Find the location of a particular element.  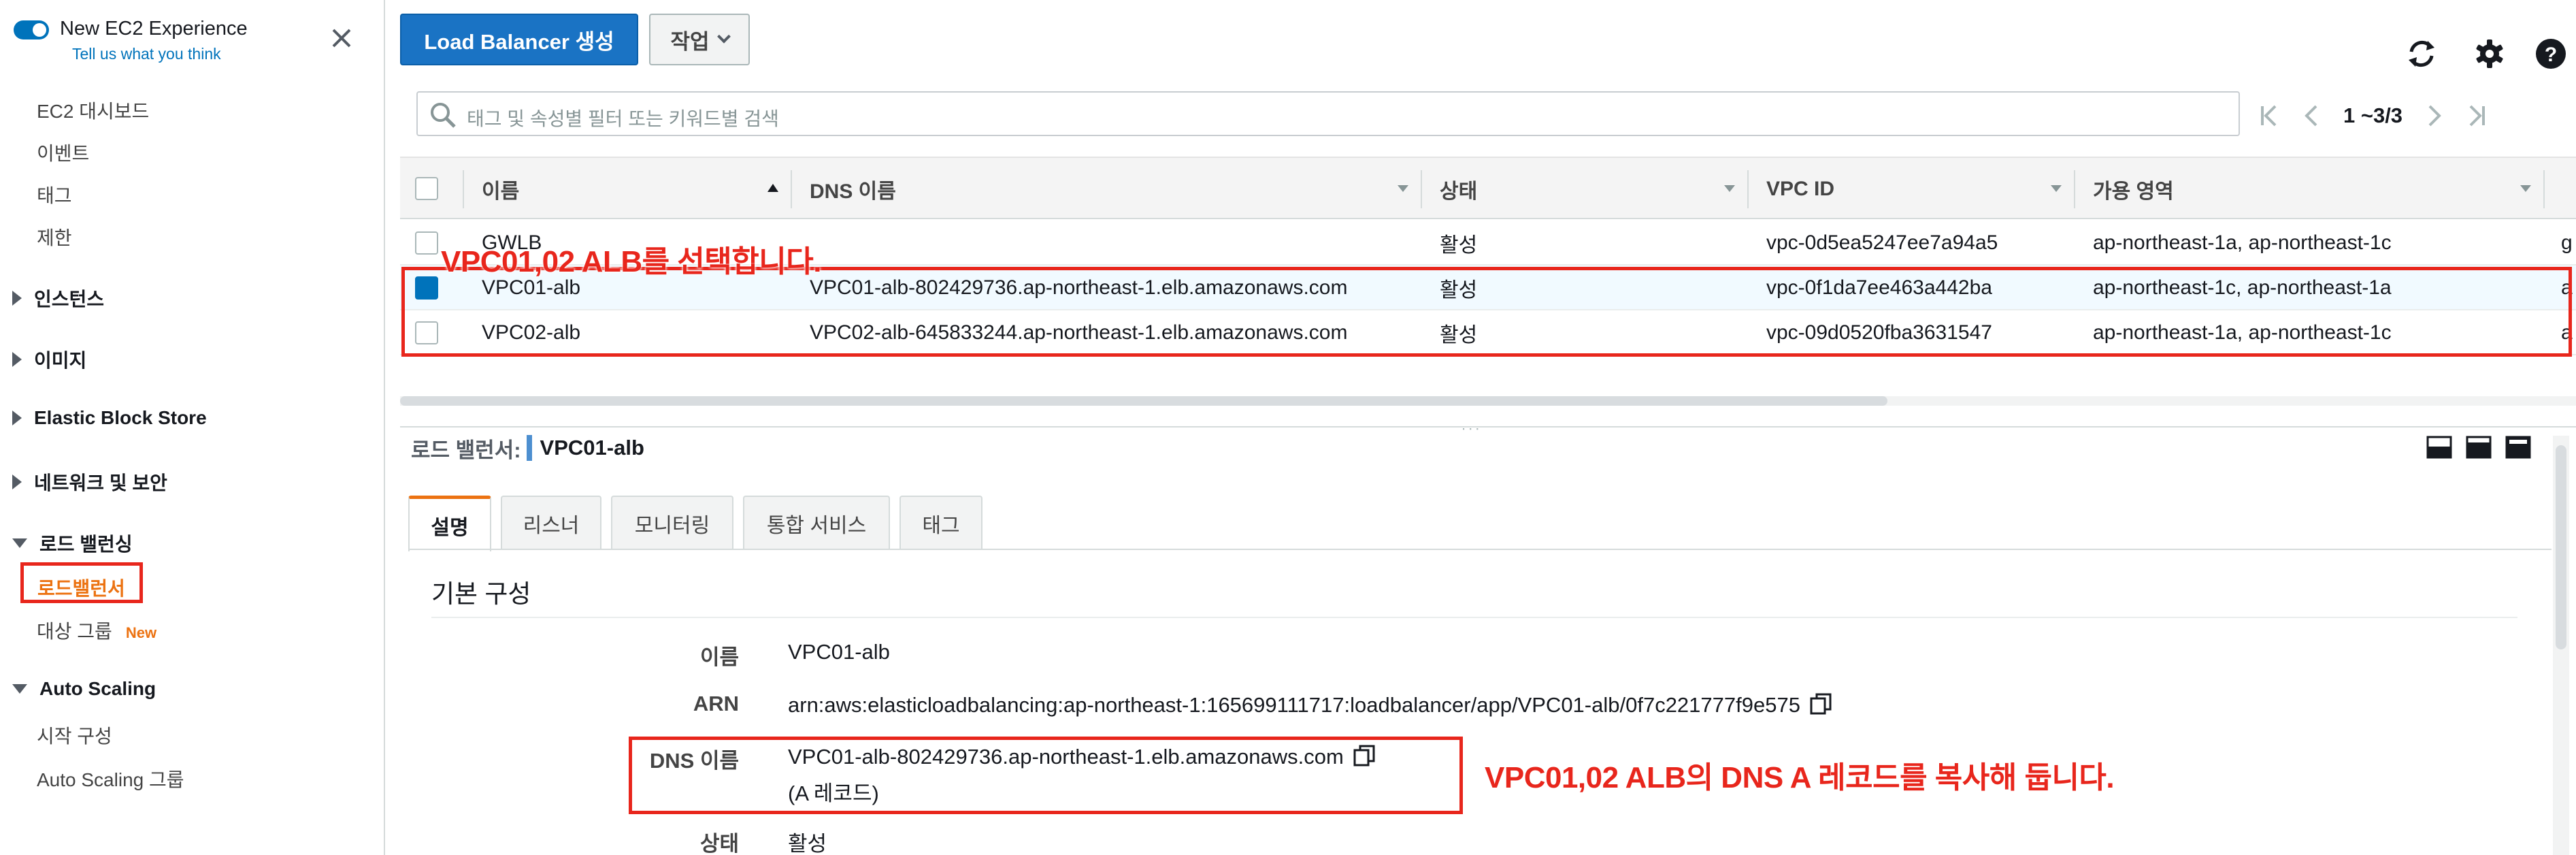

sidebar-section-label: Elastic Block Store is located at coordinates (121, 418).